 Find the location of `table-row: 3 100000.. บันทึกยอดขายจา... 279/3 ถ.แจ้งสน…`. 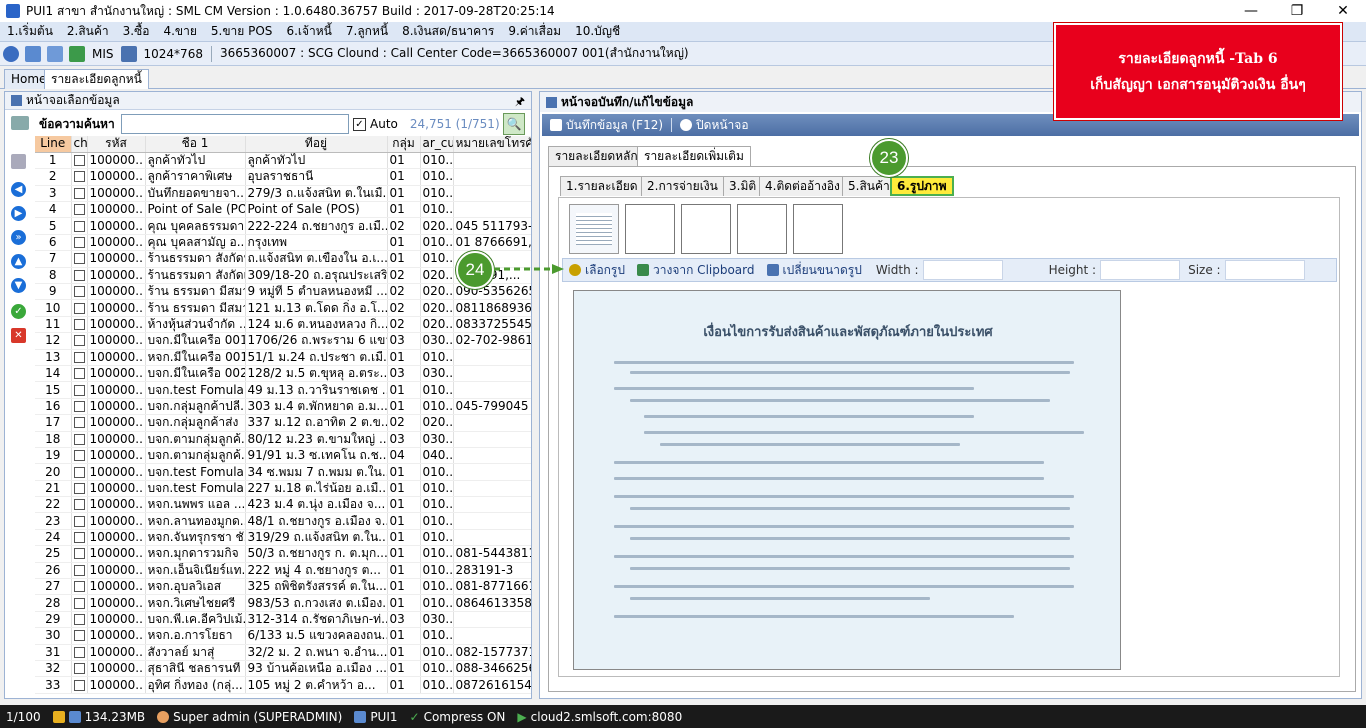

table-row: 3 100000.. บันทึกยอดขายจา... 279/3 ถ.แจ้งสน… is located at coordinates (283, 194).